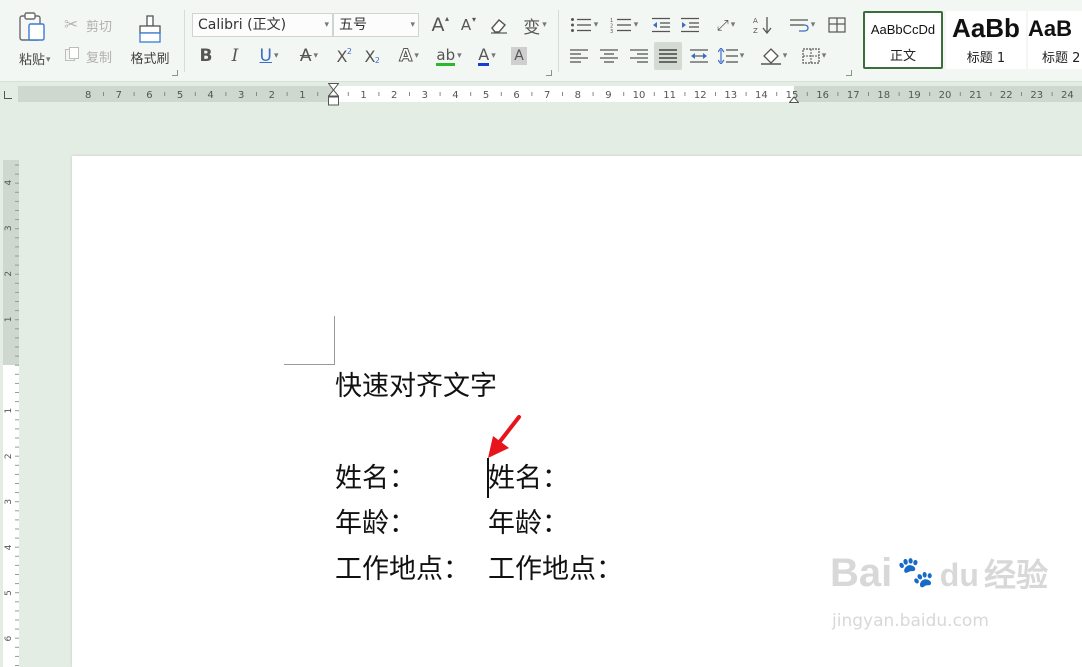 The image size is (1082, 667). I want to click on font-size-select: 五号 ▾, so click(376, 25).